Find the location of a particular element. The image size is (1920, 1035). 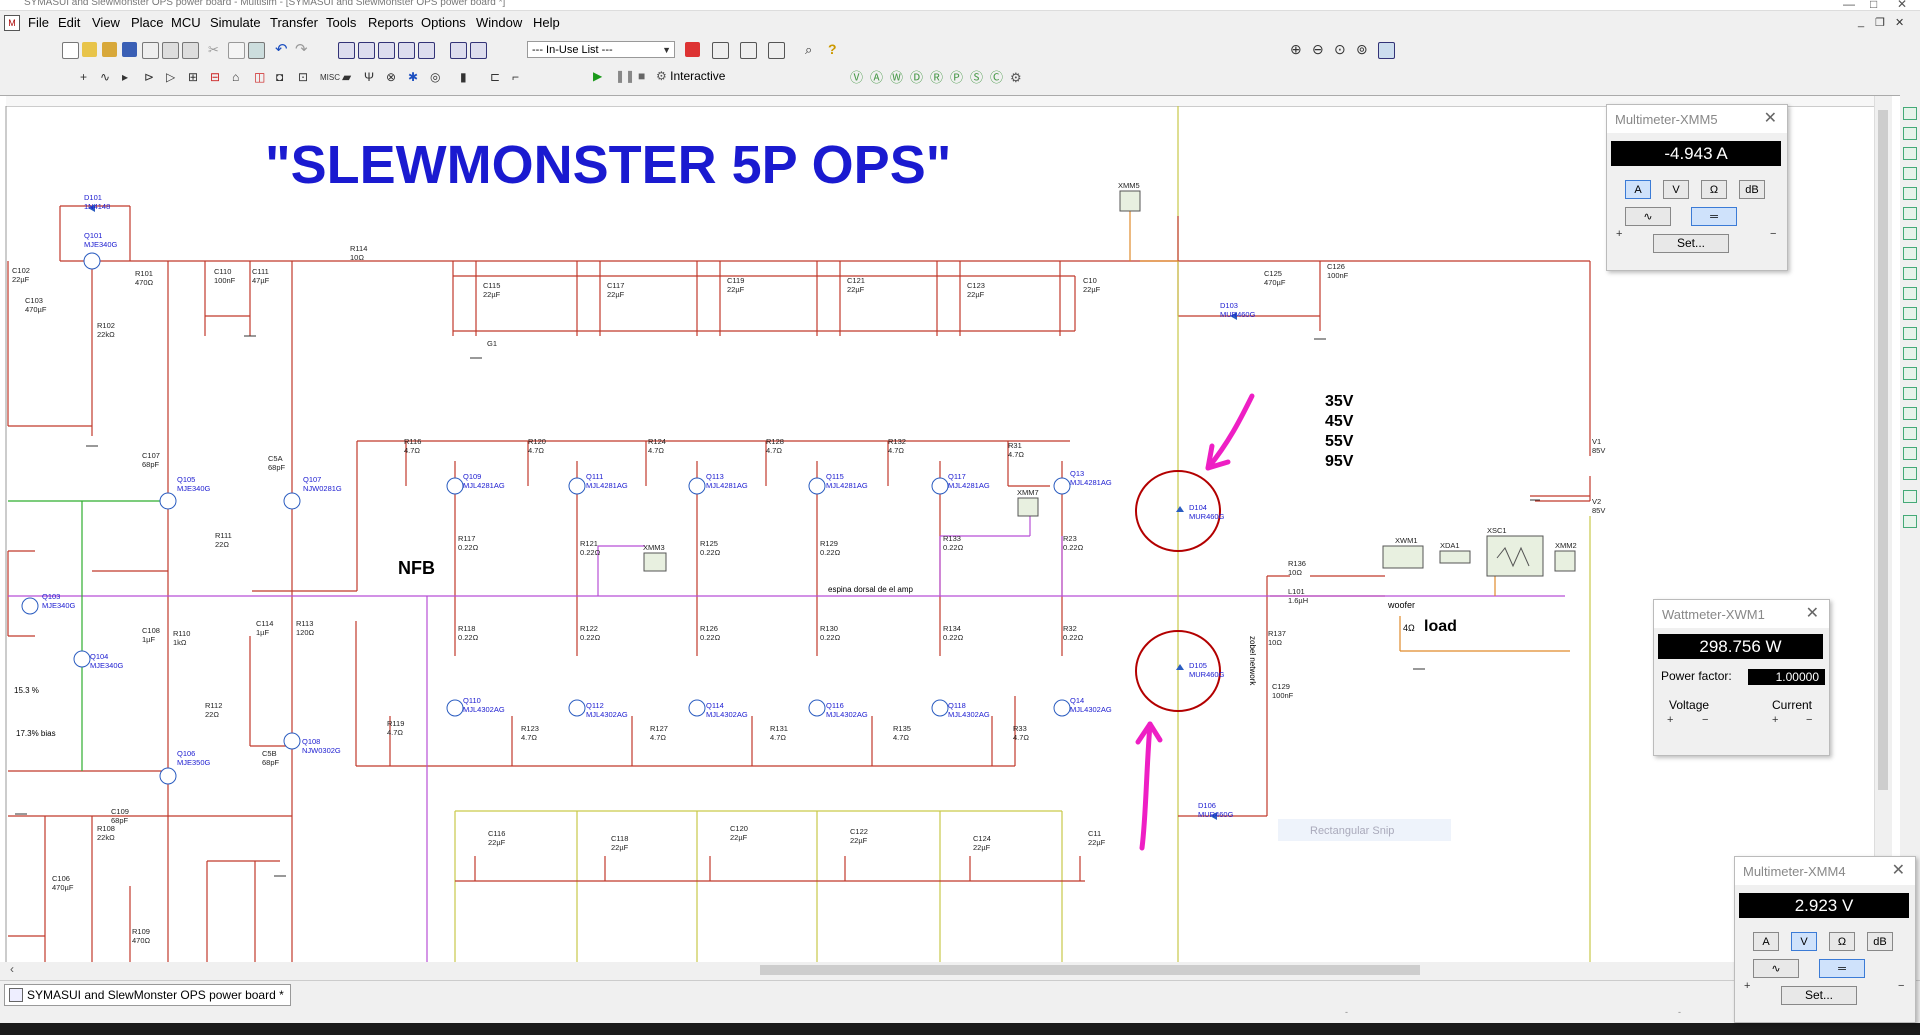

component-ref-r101: R101 is located at coordinates (144, 273).